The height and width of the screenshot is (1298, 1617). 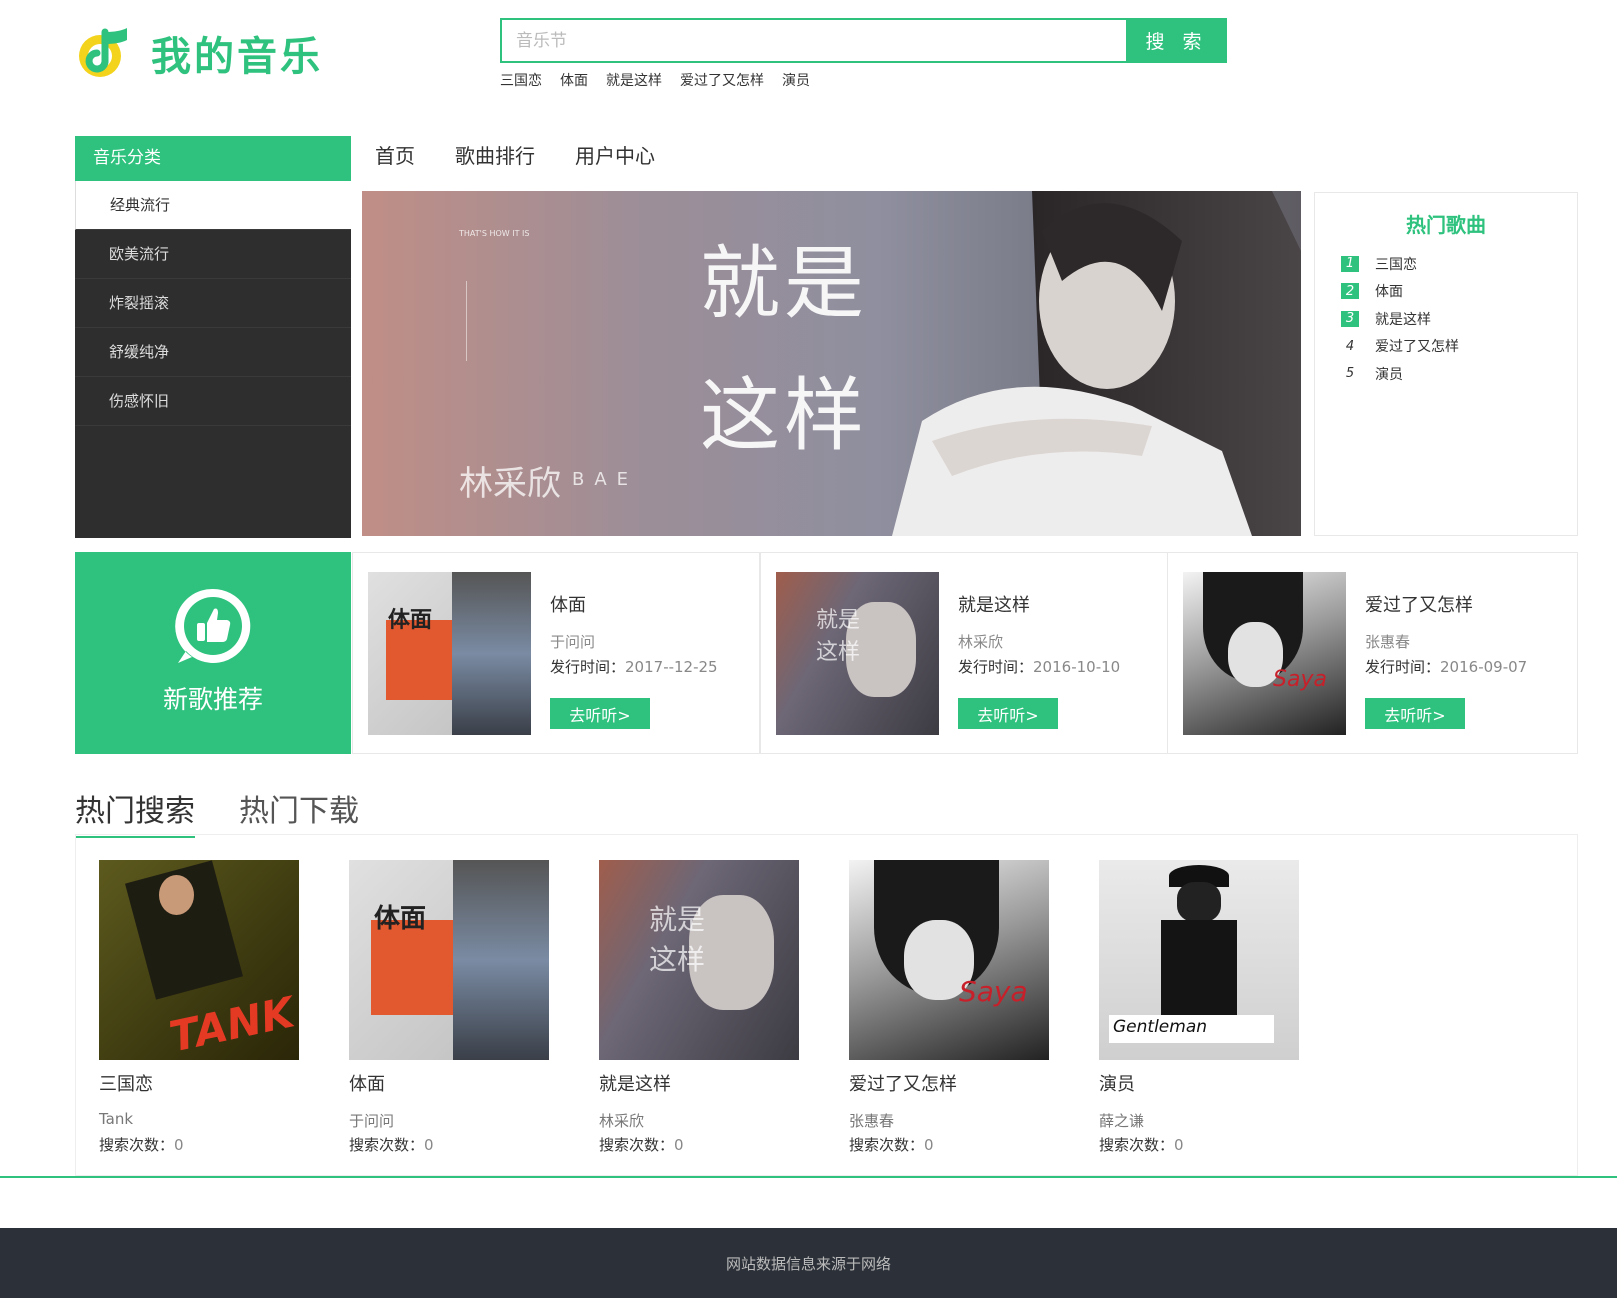 What do you see at coordinates (784, 415) in the screenshot?
I see `banner-title-line2: 这样` at bounding box center [784, 415].